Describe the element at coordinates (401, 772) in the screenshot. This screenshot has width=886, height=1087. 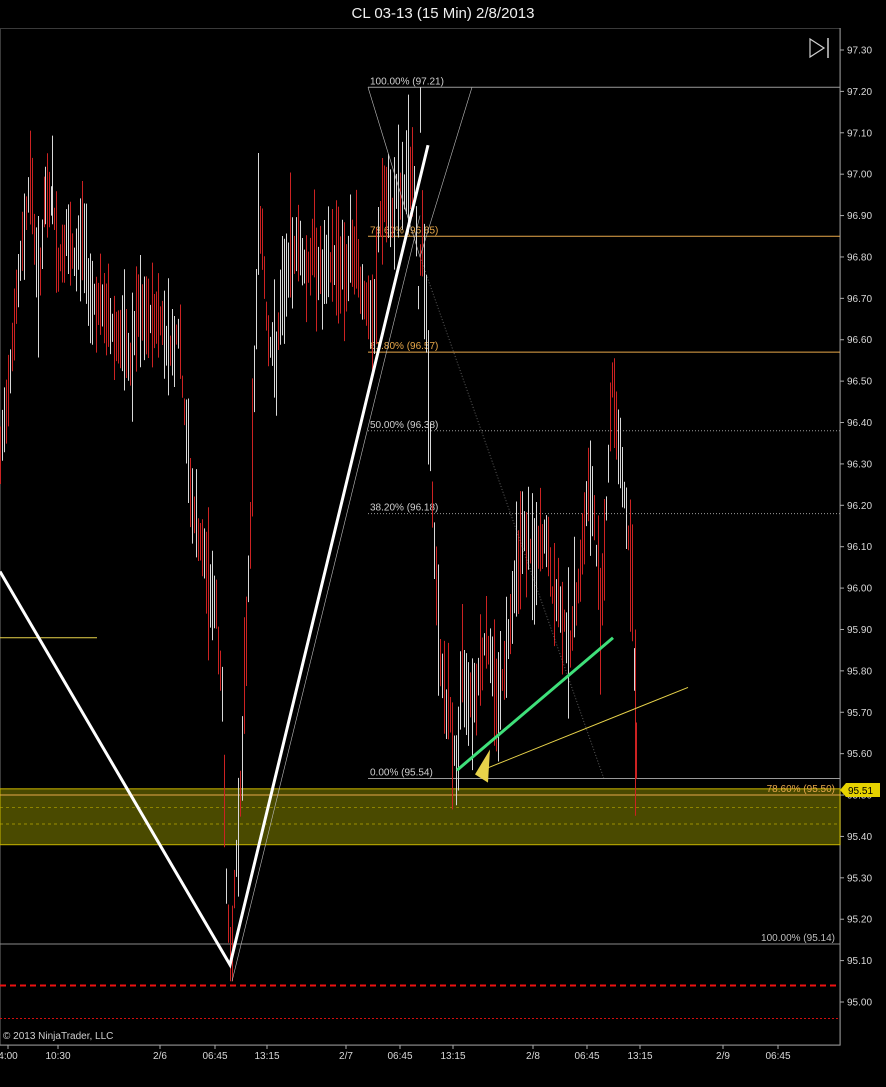
I see `fib-label: 0.00% (95.54)` at that location.